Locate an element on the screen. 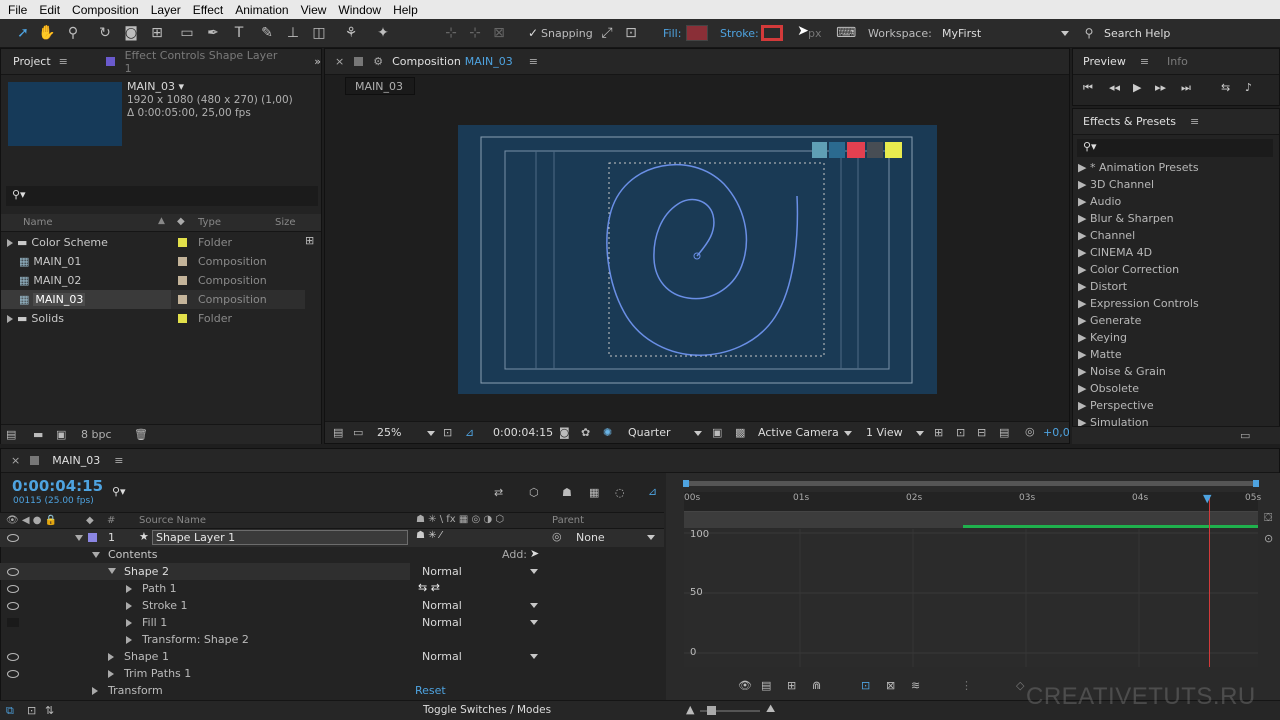 This screenshot has width=1280, height=720. camera-tool-icon: ◙ is located at coordinates (131, 33).